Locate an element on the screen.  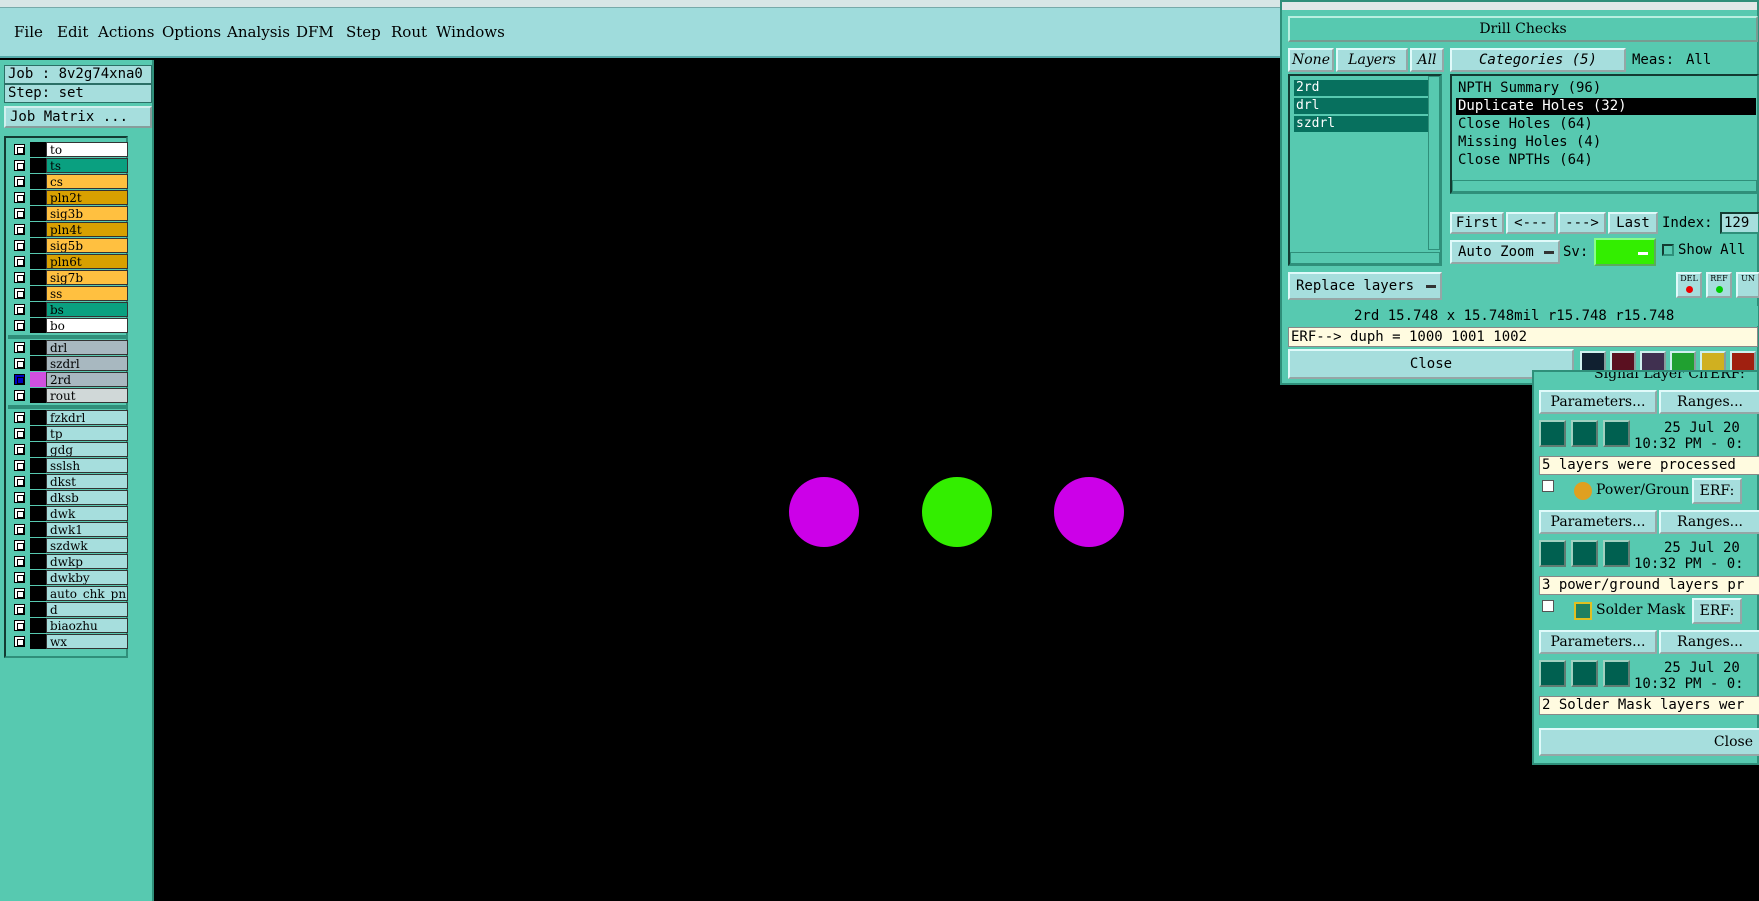
layer-name: sslsh is located at coordinates (87, 465).